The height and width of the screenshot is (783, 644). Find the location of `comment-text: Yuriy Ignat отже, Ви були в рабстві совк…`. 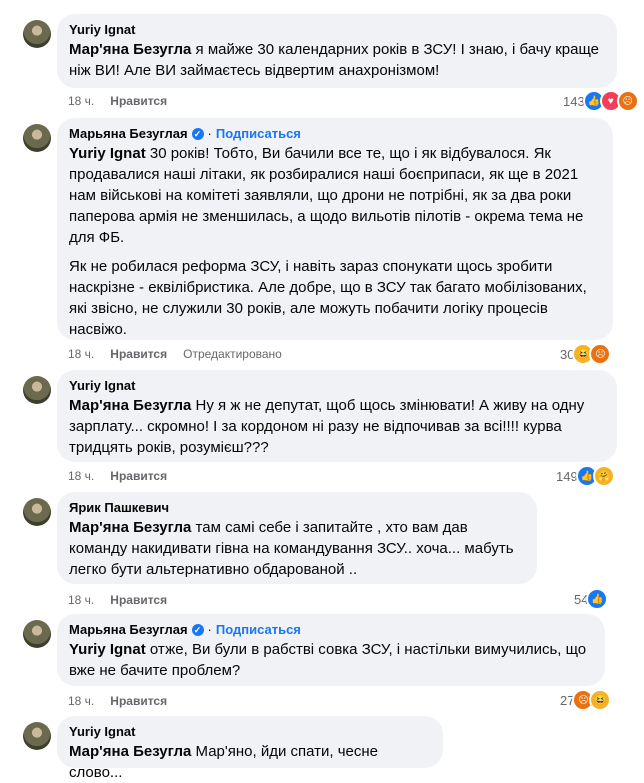

comment-text: Yuriy Ignat отже, Ви були в рабстві совк… is located at coordinates (331, 660).